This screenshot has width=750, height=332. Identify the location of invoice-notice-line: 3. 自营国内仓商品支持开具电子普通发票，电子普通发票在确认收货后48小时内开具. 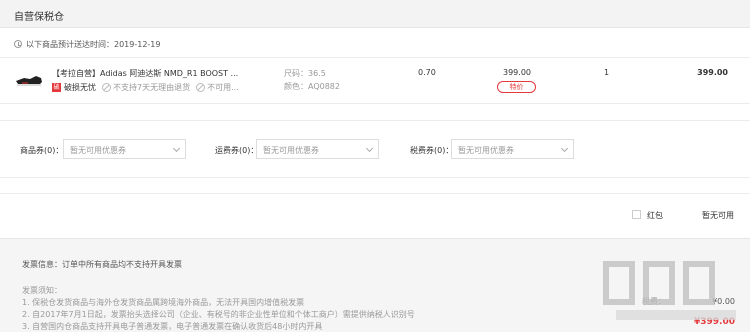
(172, 326).